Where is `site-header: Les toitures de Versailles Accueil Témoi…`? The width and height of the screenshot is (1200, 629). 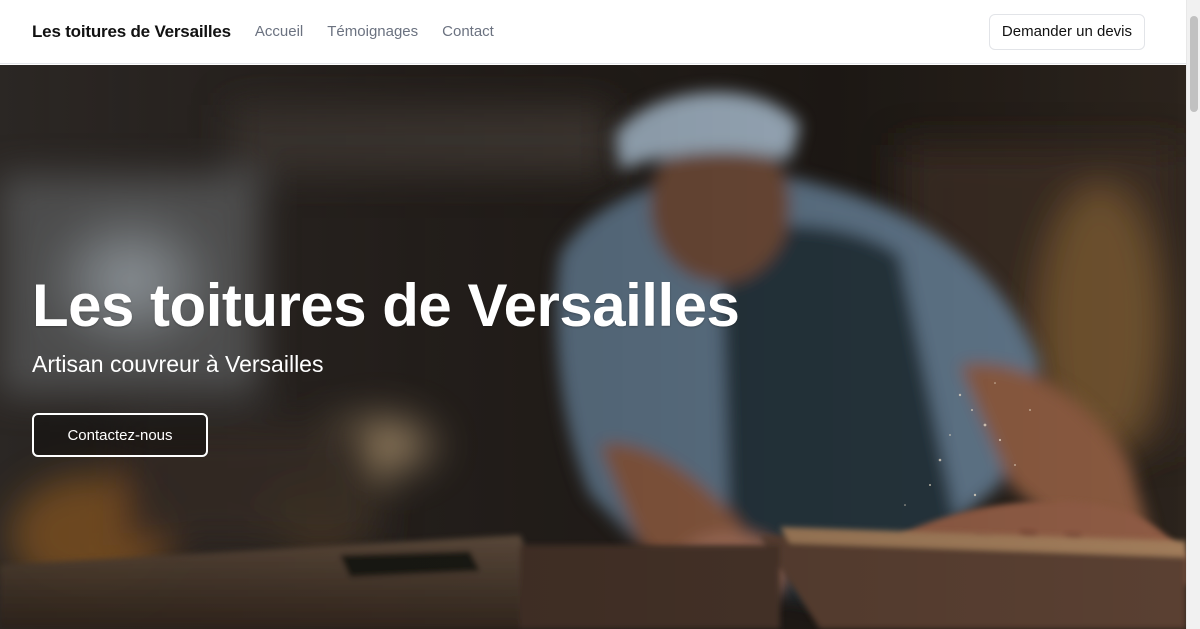
site-header: Les toitures de Versailles Accueil Témoi… is located at coordinates (593, 32).